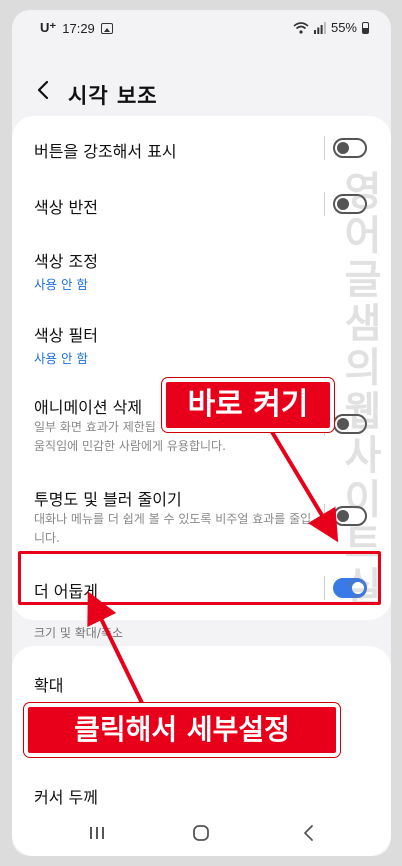  What do you see at coordinates (115, 647) in the screenshot?
I see `arrow-to-extra-dim` at bounding box center [115, 647].